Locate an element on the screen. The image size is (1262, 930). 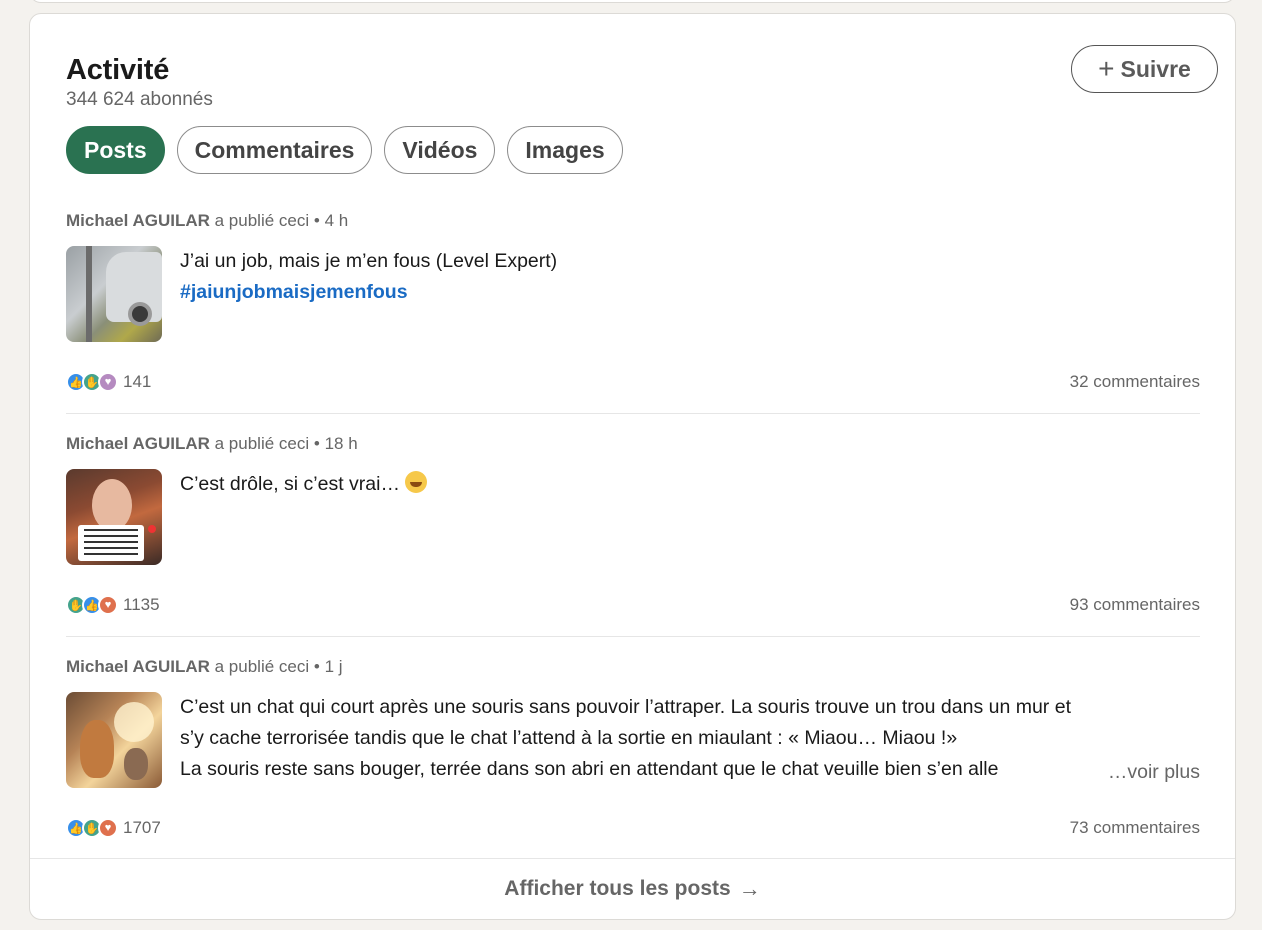
post-meta: Michael AGUILAR a publié ceci • 1 j is located at coordinates (633, 667).